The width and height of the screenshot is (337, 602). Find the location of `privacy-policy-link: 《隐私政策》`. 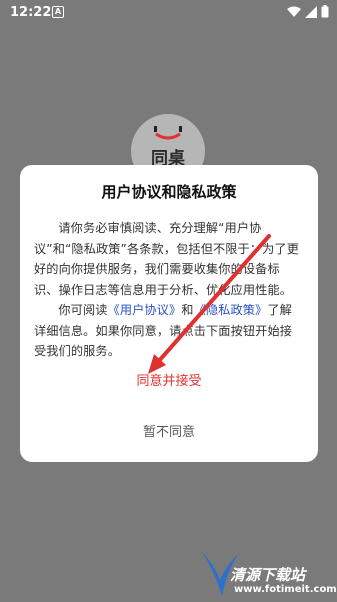

privacy-policy-link: 《隐私政策》 is located at coordinates (231, 310).